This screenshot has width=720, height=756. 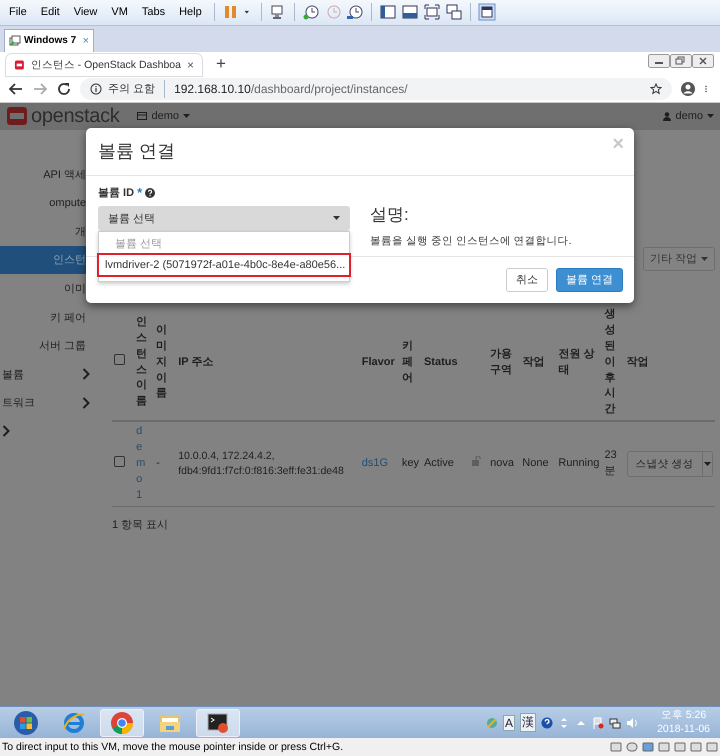 I want to click on table-cell: 23 분, so click(x=613, y=463).